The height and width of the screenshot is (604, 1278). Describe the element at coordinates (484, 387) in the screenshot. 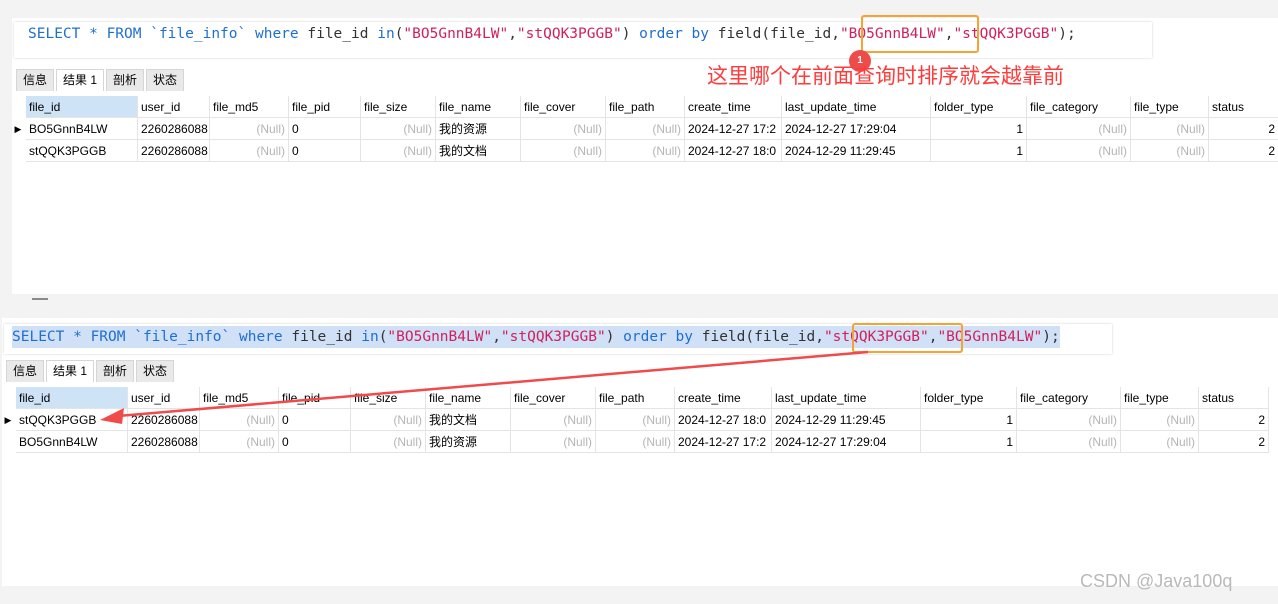

I see `arrow-annotation` at that location.